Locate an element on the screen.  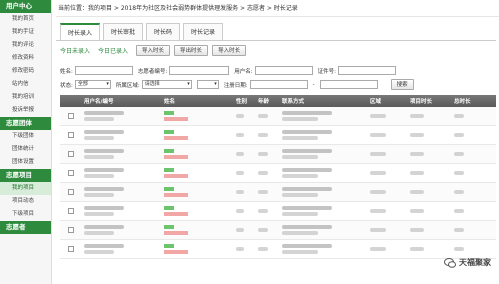
sidebar-section-3: 志愿者 is located at coordinates (25, 227).